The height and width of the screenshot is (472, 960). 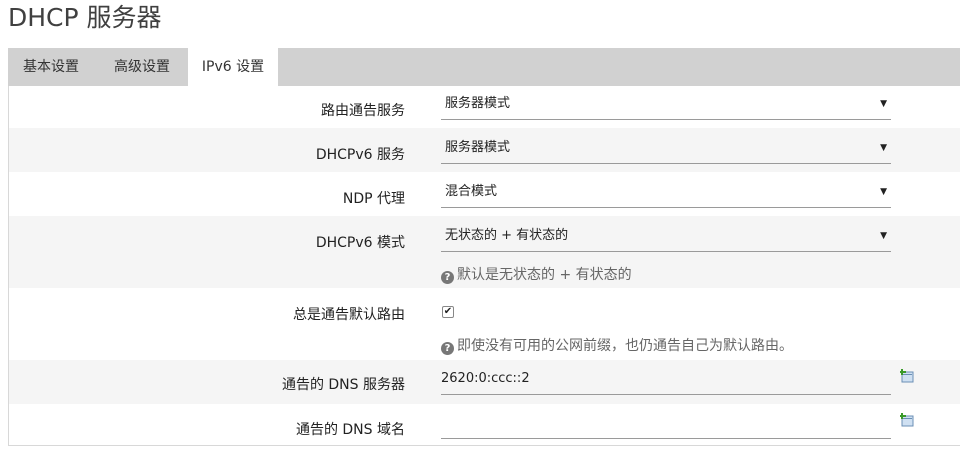 I want to click on row-dns-servers: 通告的 DNS 服务器 2620:0:ccc::2, so click(x=484, y=382).